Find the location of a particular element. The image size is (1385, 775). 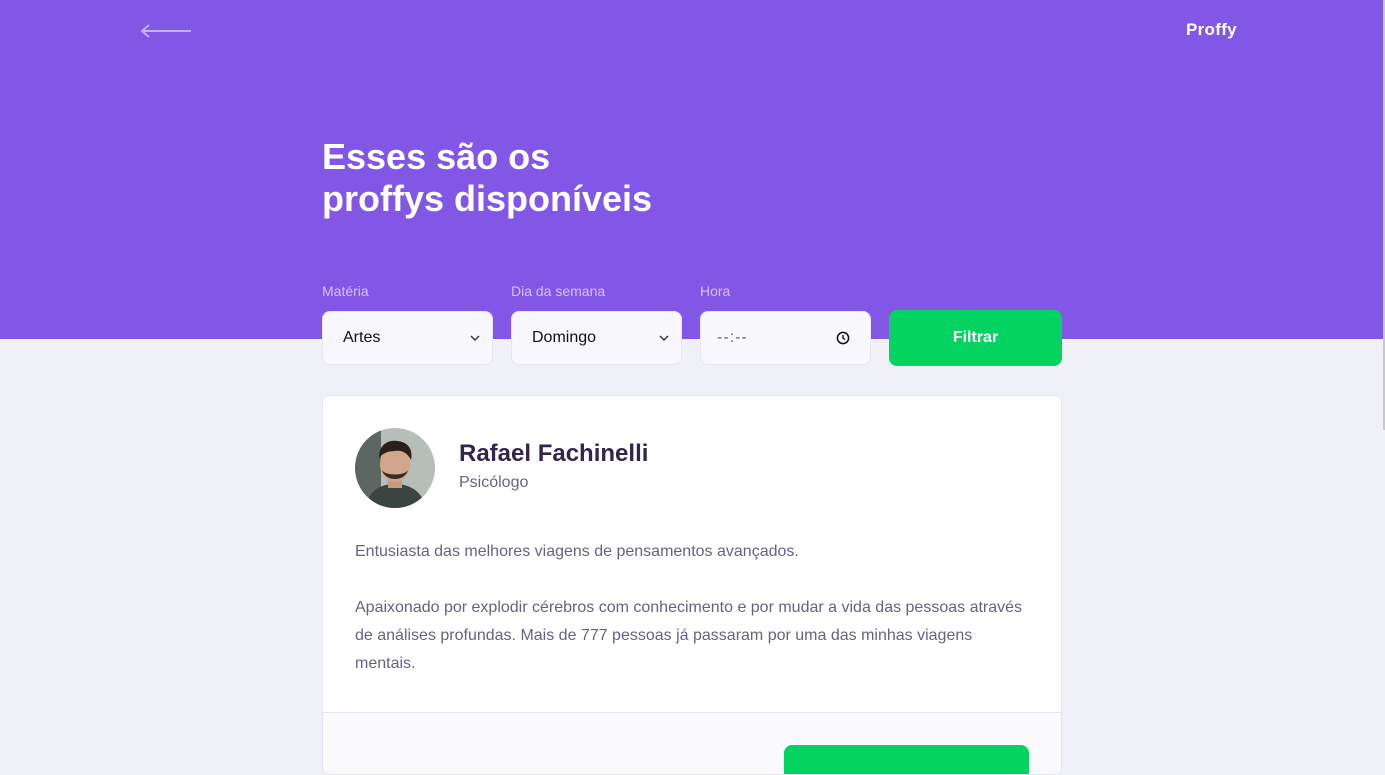

page-title: Esses são os proffys disponíveis is located at coordinates (532, 178).